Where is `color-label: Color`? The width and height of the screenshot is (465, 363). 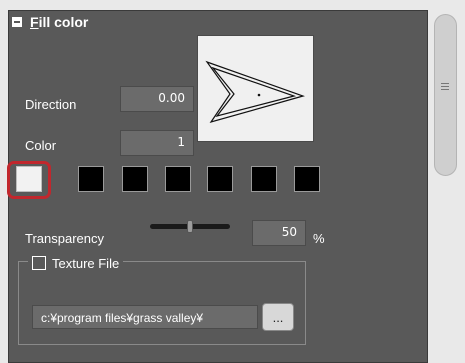 color-label: Color is located at coordinates (41, 145).